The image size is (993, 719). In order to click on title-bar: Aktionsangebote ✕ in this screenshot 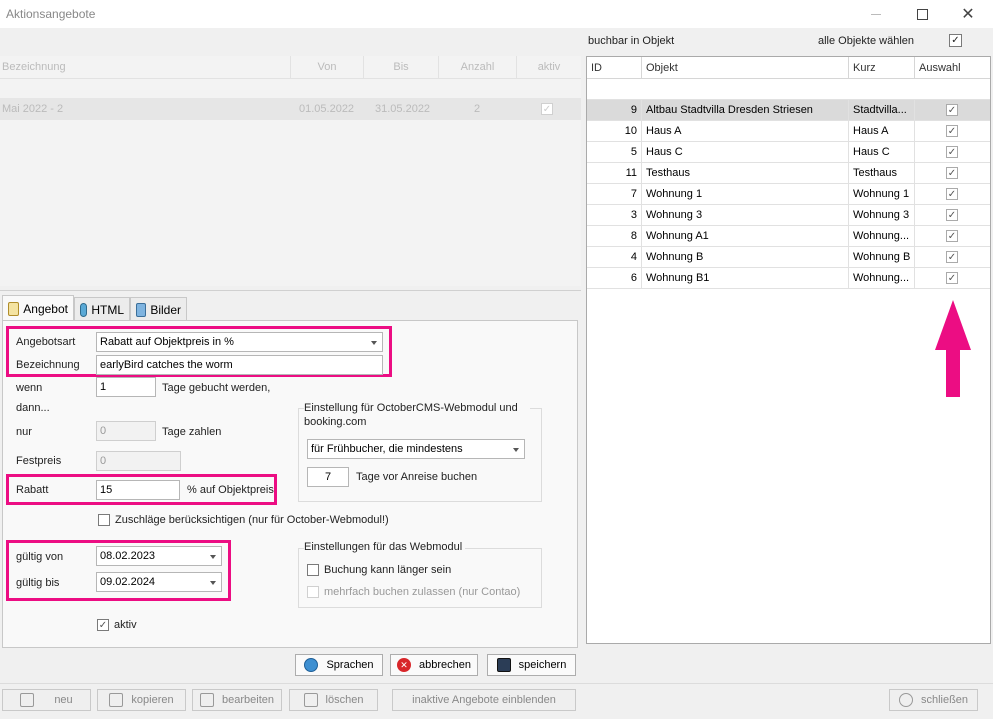, I will do `click(496, 14)`.